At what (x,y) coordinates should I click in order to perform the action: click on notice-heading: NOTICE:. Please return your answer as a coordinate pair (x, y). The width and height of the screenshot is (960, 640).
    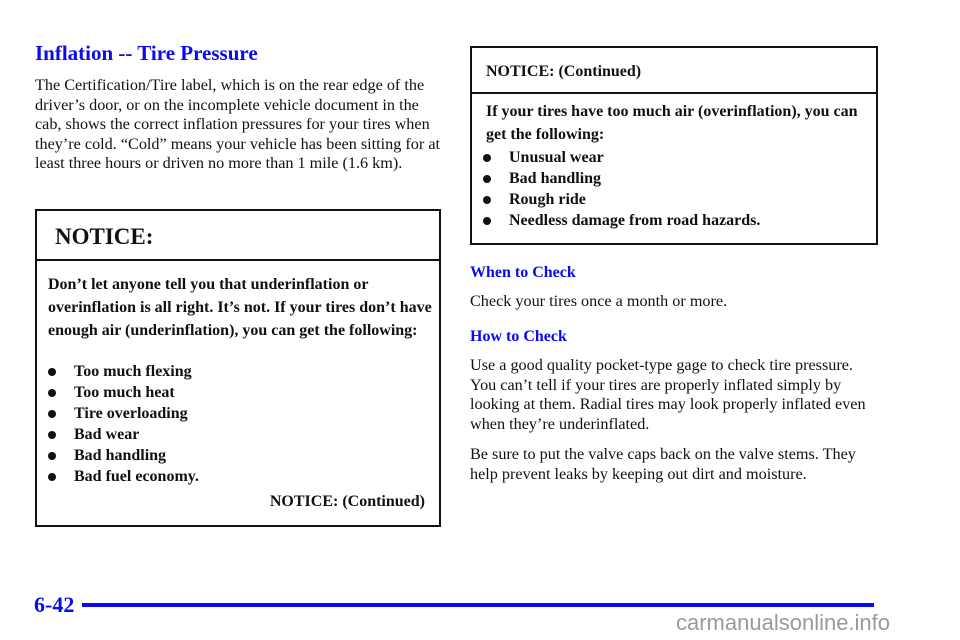
    Looking at the image, I should click on (104, 236).